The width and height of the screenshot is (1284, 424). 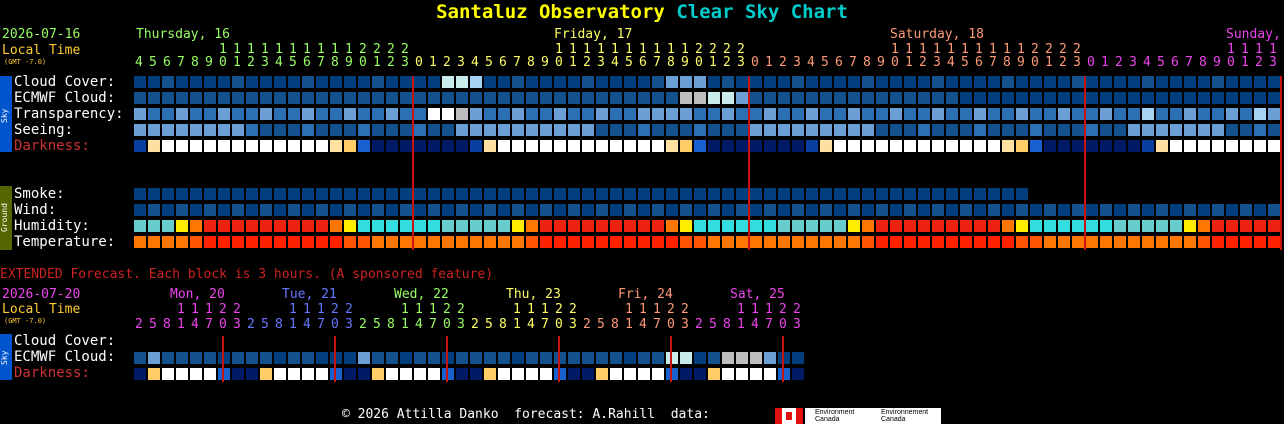 What do you see at coordinates (937, 34) in the screenshot?
I see `day-label: Saturday, 18` at bounding box center [937, 34].